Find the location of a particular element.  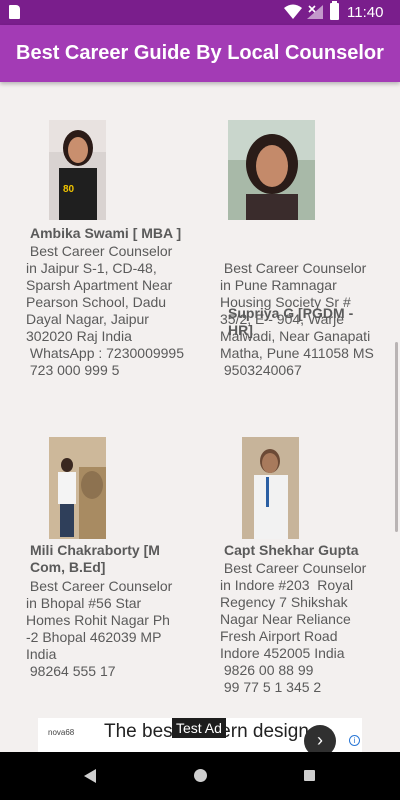

navigation-bar is located at coordinates (200, 776).